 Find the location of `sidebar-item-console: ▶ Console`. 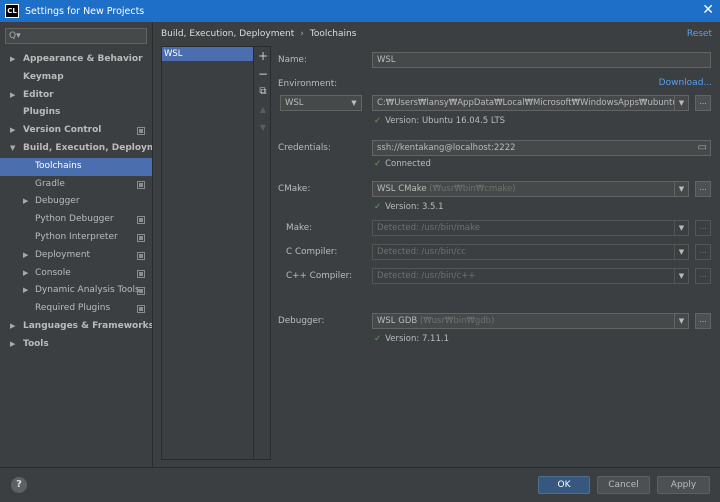

sidebar-item-console: ▶ Console is located at coordinates (76, 274).